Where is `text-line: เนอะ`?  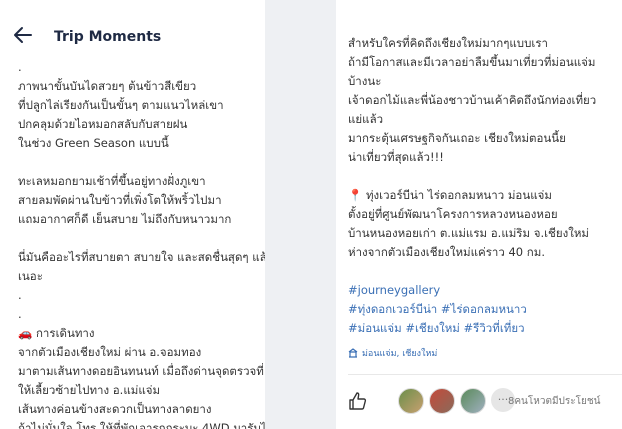 text-line: เนอะ is located at coordinates (30, 276).